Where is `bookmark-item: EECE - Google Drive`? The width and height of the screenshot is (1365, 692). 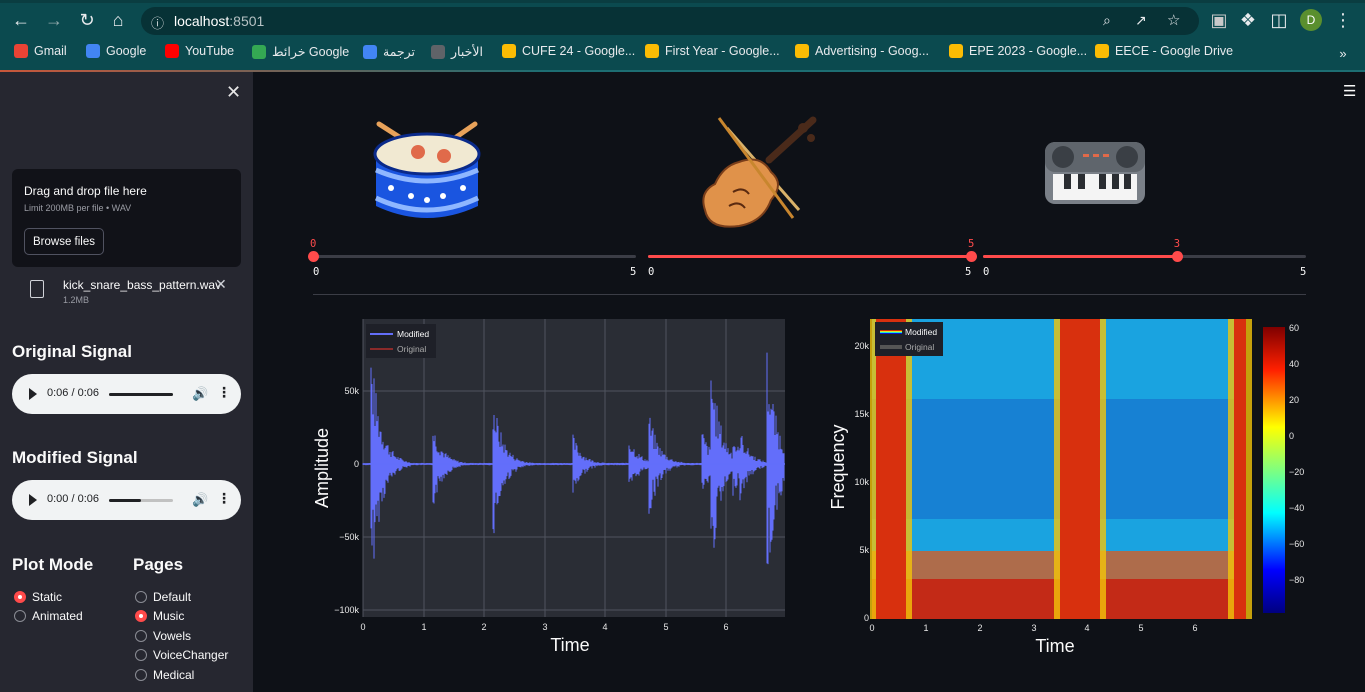 bookmark-item: EECE - Google Drive is located at coordinates (1164, 51).